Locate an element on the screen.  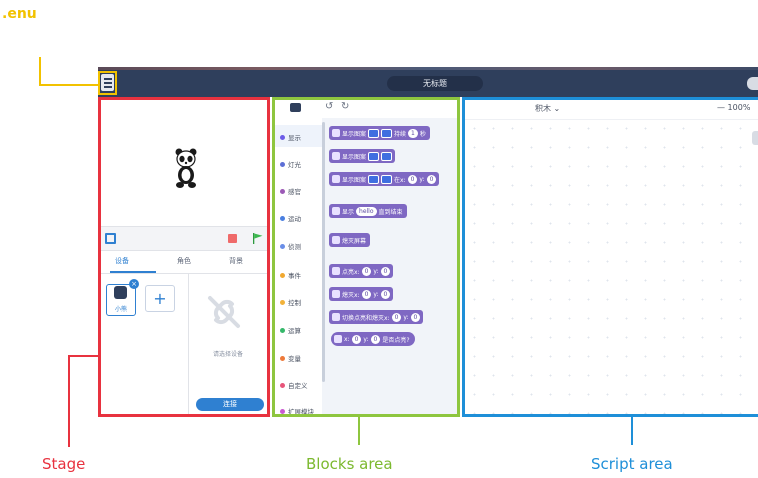
stage-pointer-v is located at coordinates (69, 401).